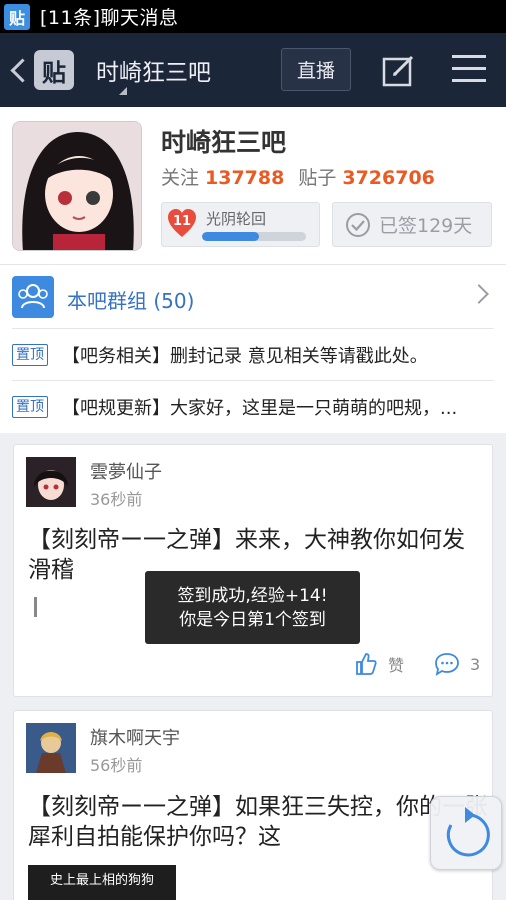 This screenshot has height=900, width=506. Describe the element at coordinates (135, 737) in the screenshot. I see `author-name: 旗木啊天宇` at that location.